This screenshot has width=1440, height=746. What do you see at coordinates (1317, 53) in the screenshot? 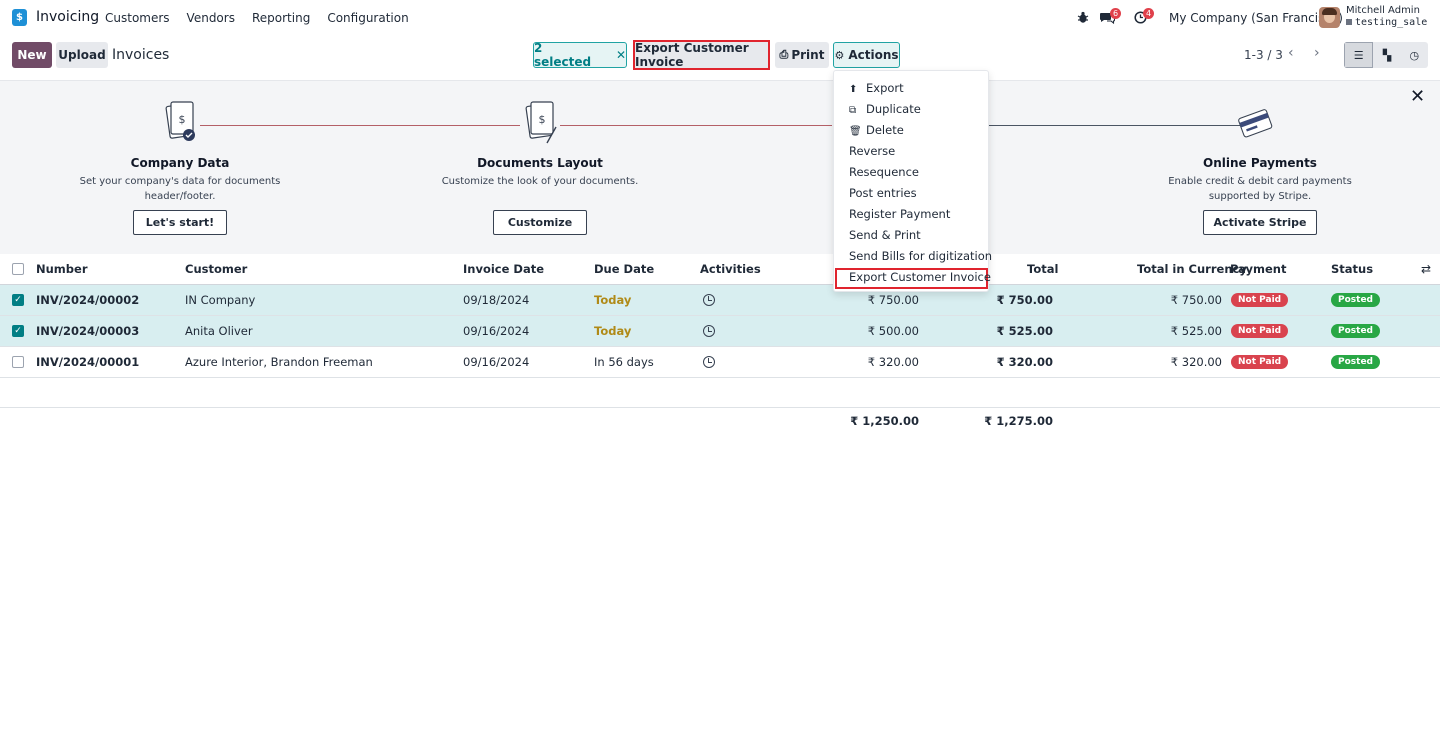
I see `pager-next-icon: ›` at bounding box center [1317, 53].